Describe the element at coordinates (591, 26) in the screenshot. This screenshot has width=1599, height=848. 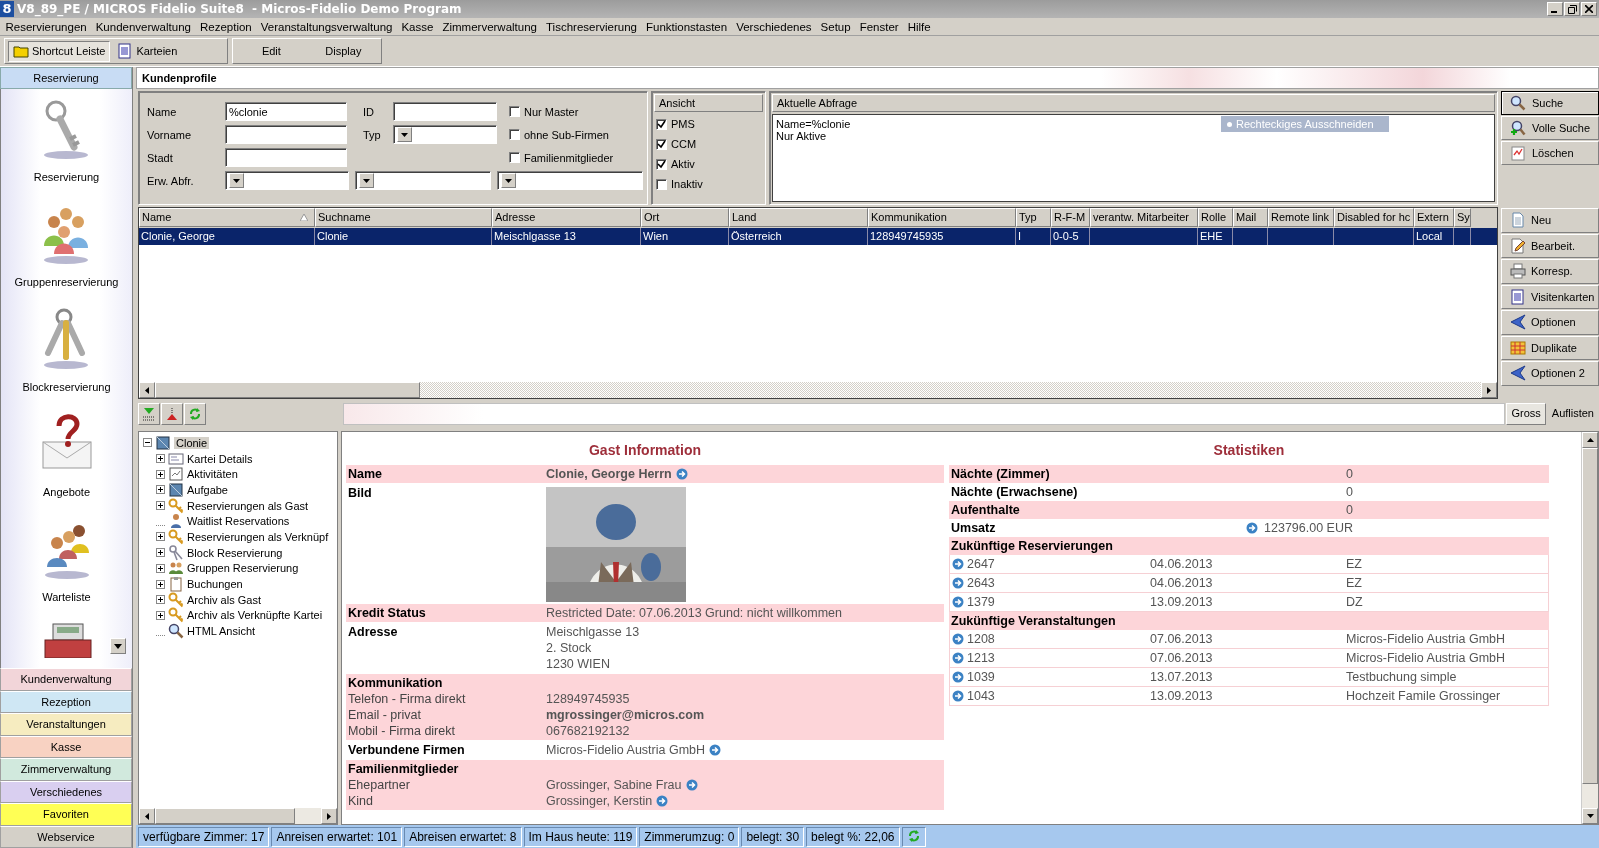
I see `menu-item: Tischreservierung` at that location.